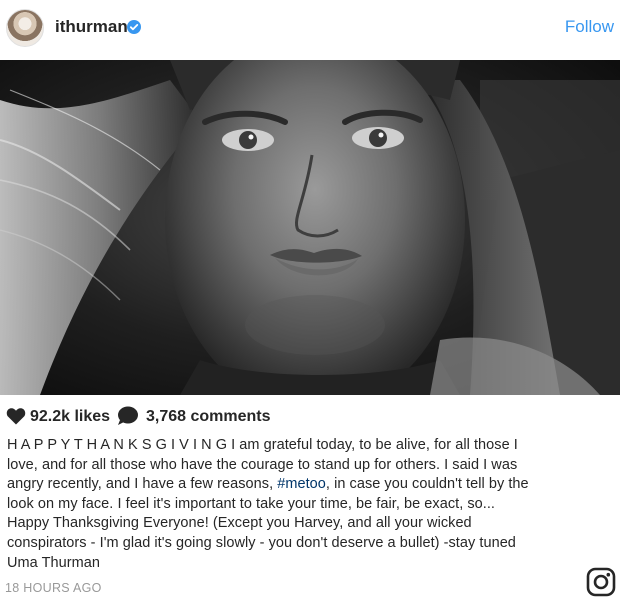 Image resolution: width=620 pixels, height=599 pixels. I want to click on heart-icon, so click(16, 416).